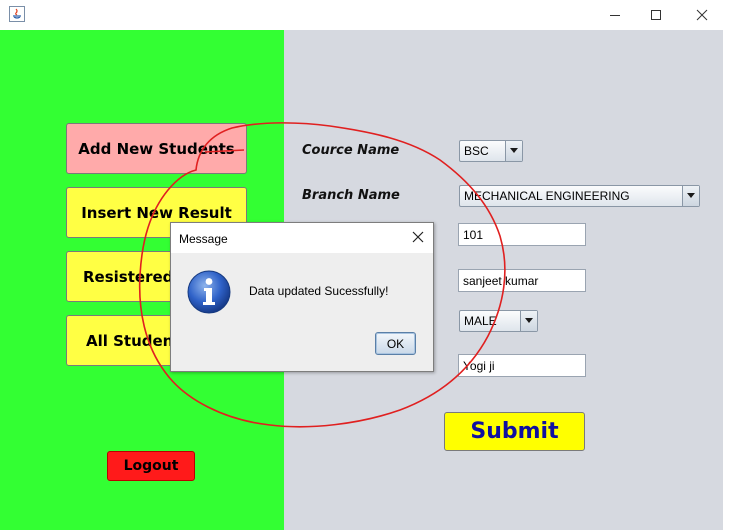 This screenshot has height=530, width=732. Describe the element at coordinates (476, 151) in the screenshot. I see `cource-select-value: BSC` at that location.